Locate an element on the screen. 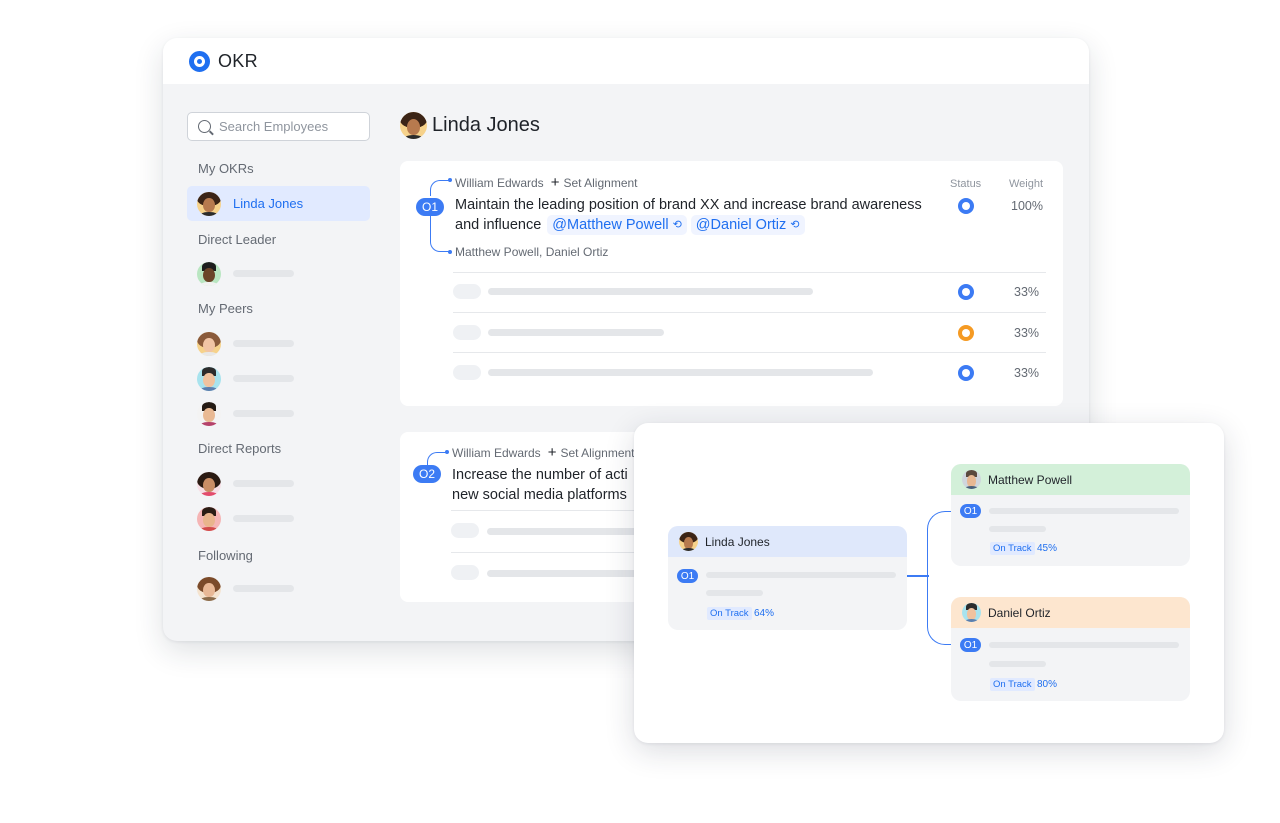 This screenshot has height=823, width=1280. sidebar-item-following is located at coordinates (278, 588).